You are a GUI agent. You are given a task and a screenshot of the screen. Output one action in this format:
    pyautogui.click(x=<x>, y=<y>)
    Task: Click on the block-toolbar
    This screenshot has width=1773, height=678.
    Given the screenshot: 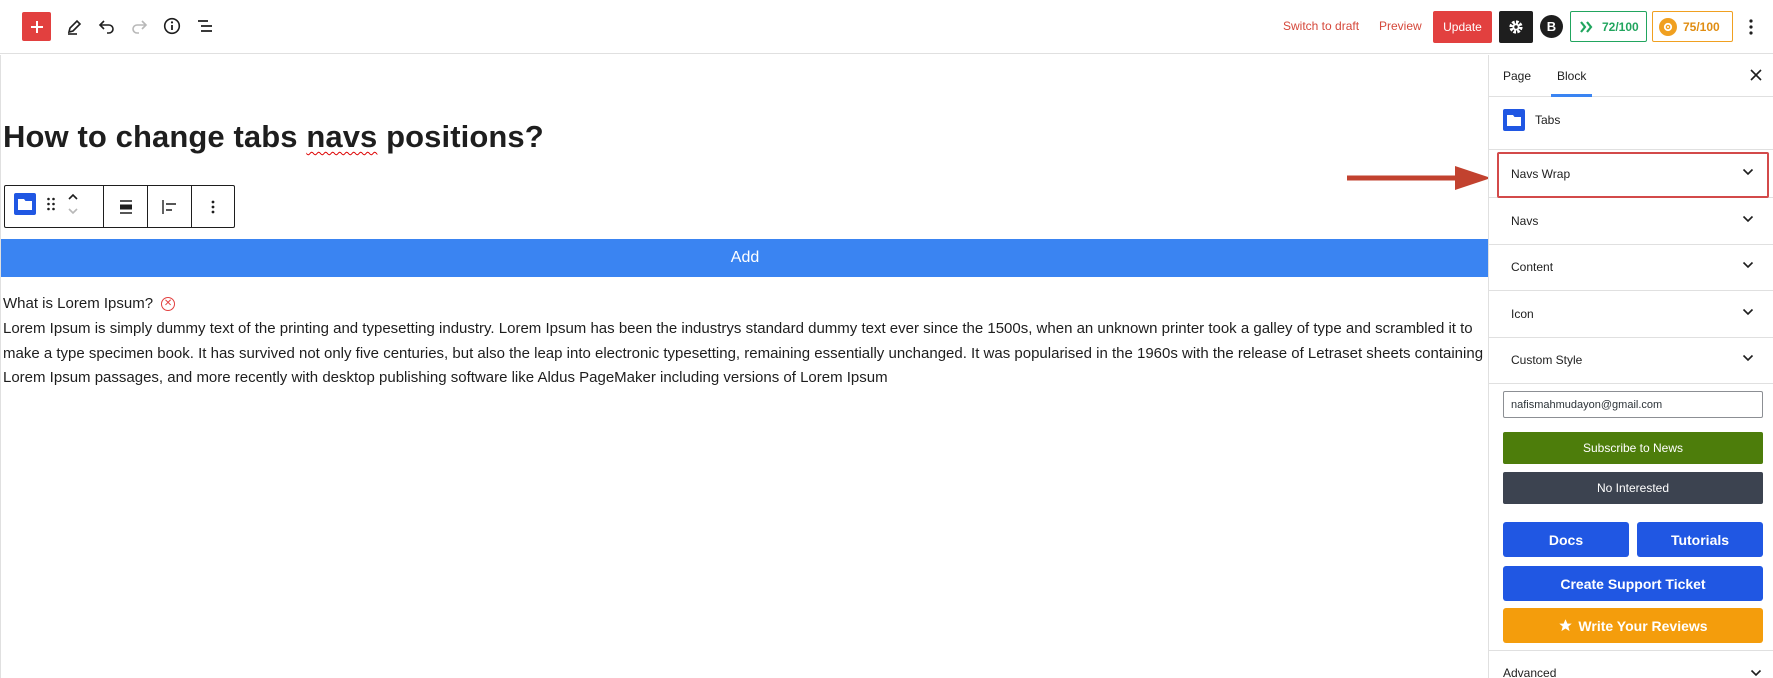 What is the action you would take?
    pyautogui.click(x=119, y=206)
    